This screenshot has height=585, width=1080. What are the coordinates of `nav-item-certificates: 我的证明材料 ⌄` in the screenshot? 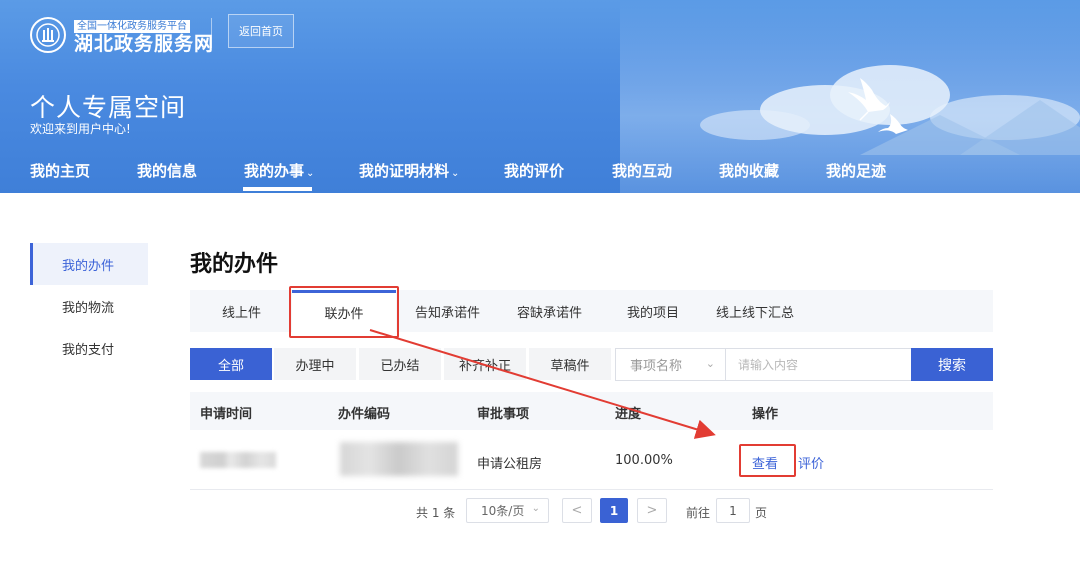 It's located at (409, 170).